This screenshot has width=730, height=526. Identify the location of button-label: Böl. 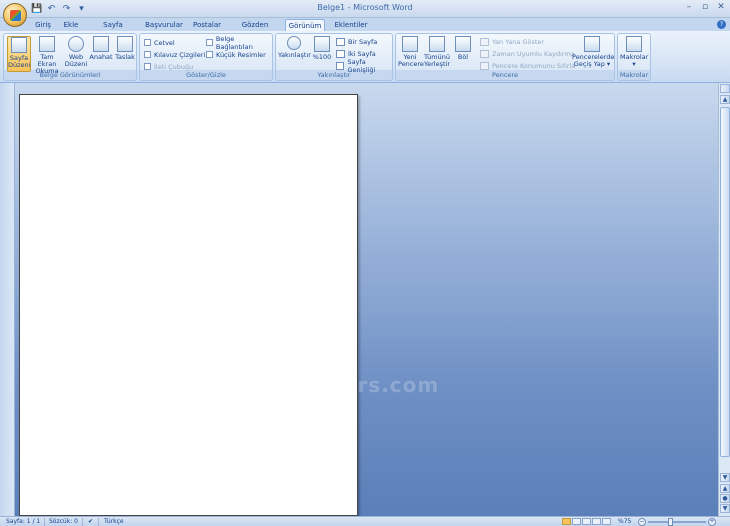
(463, 57).